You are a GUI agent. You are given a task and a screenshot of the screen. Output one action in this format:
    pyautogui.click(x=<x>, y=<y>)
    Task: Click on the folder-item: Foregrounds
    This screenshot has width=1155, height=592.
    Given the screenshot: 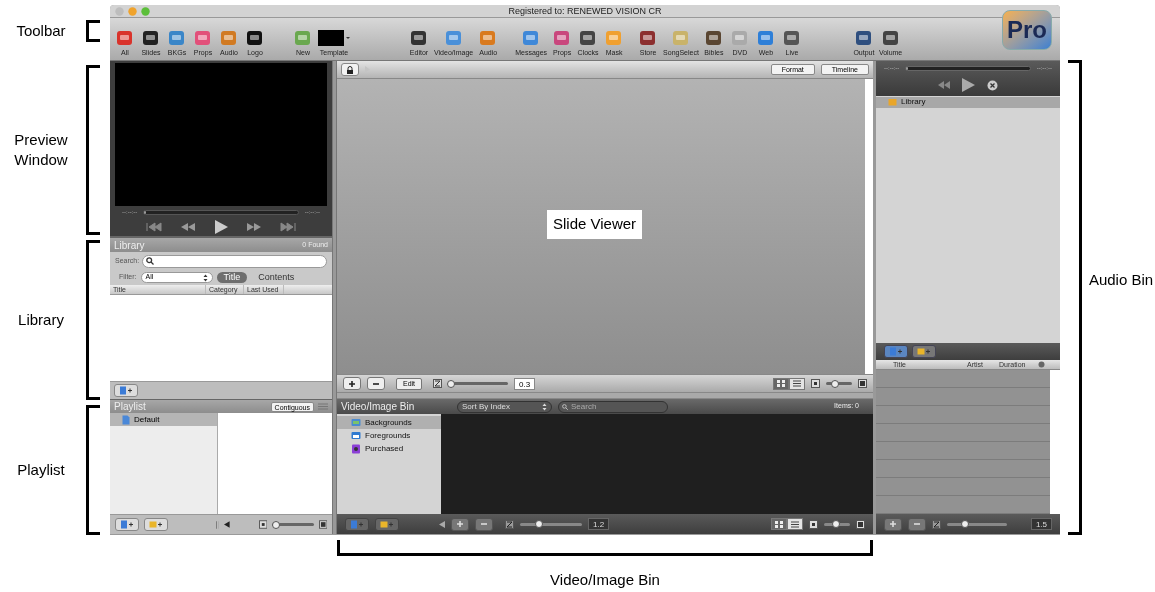 What is the action you would take?
    pyautogui.click(x=389, y=435)
    